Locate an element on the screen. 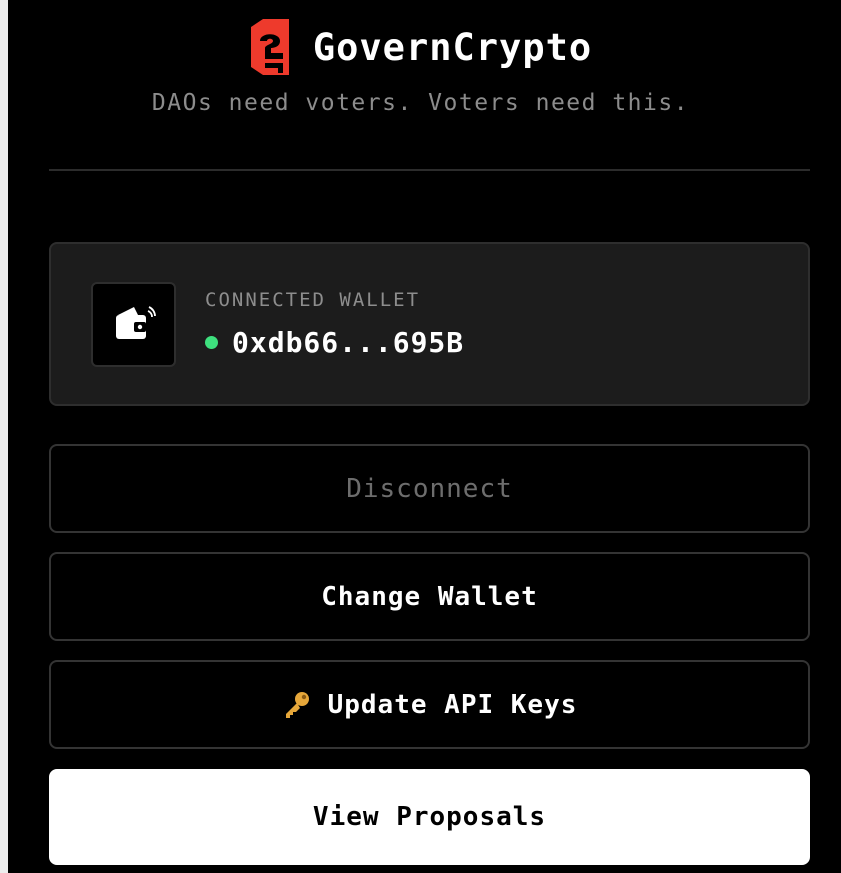 The height and width of the screenshot is (873, 841). app-title: GovernCrypto is located at coordinates (452, 47).